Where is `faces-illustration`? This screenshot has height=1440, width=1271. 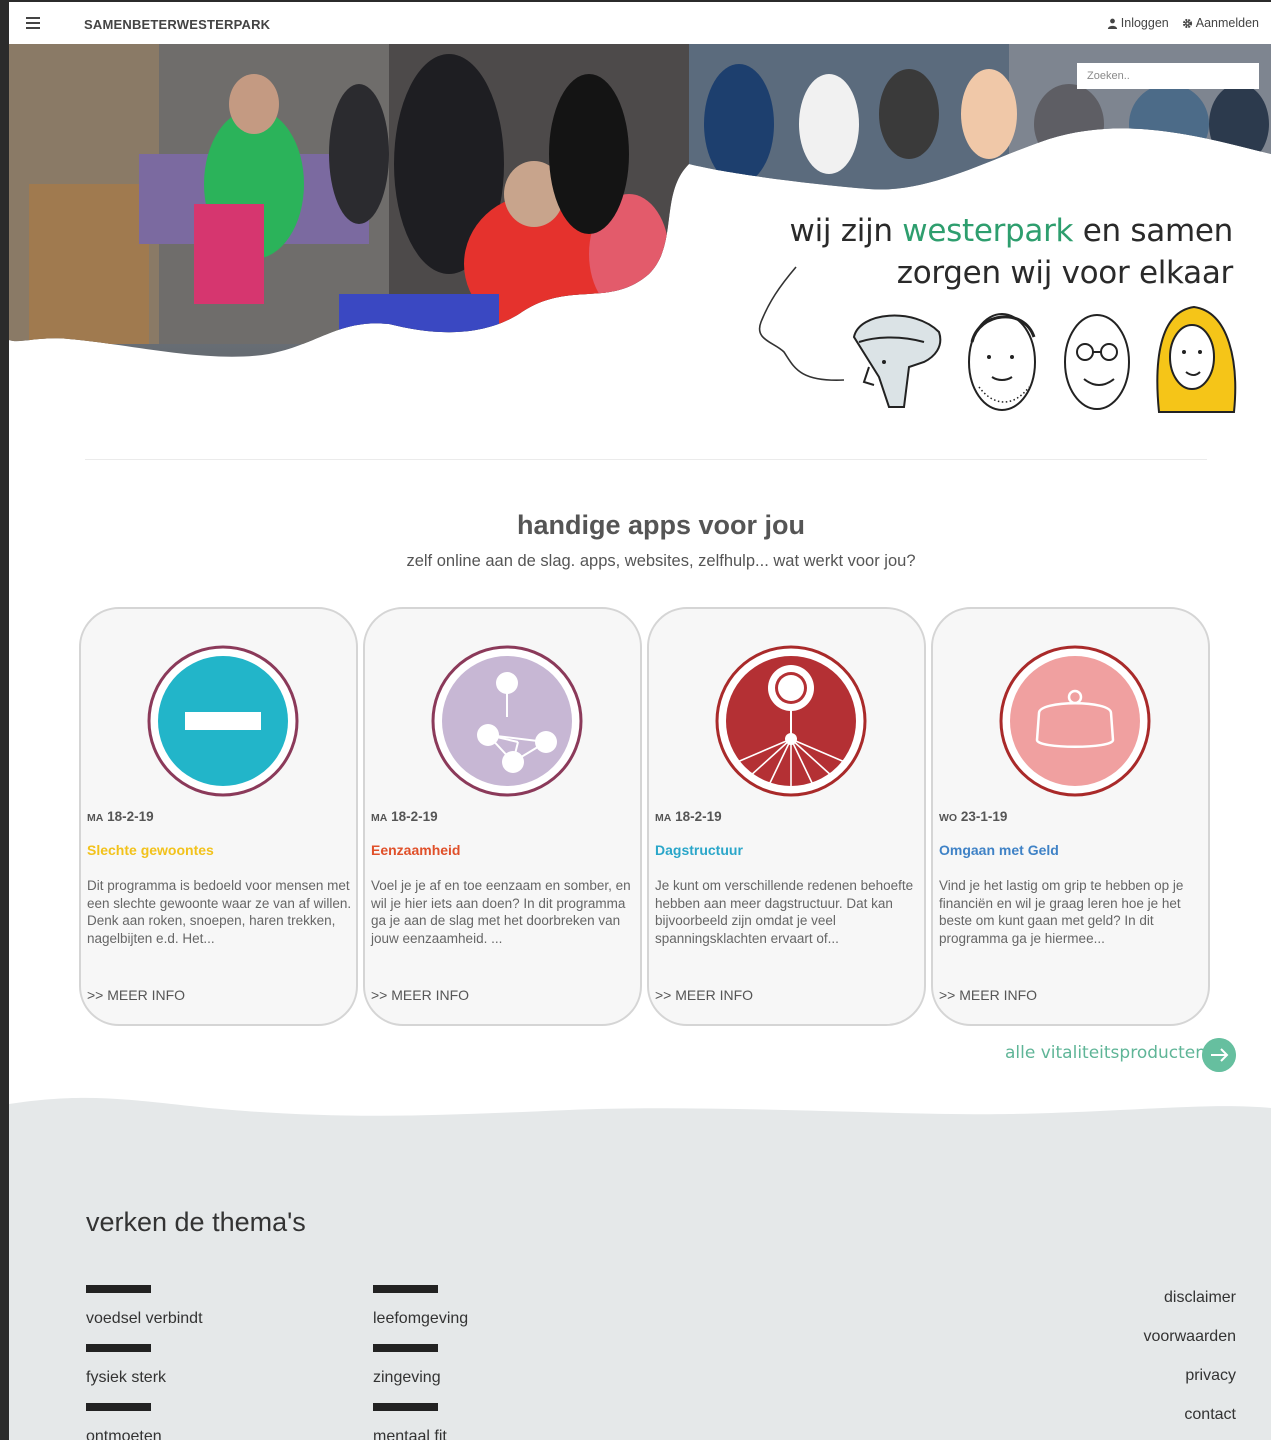 faces-illustration is located at coordinates (997, 339).